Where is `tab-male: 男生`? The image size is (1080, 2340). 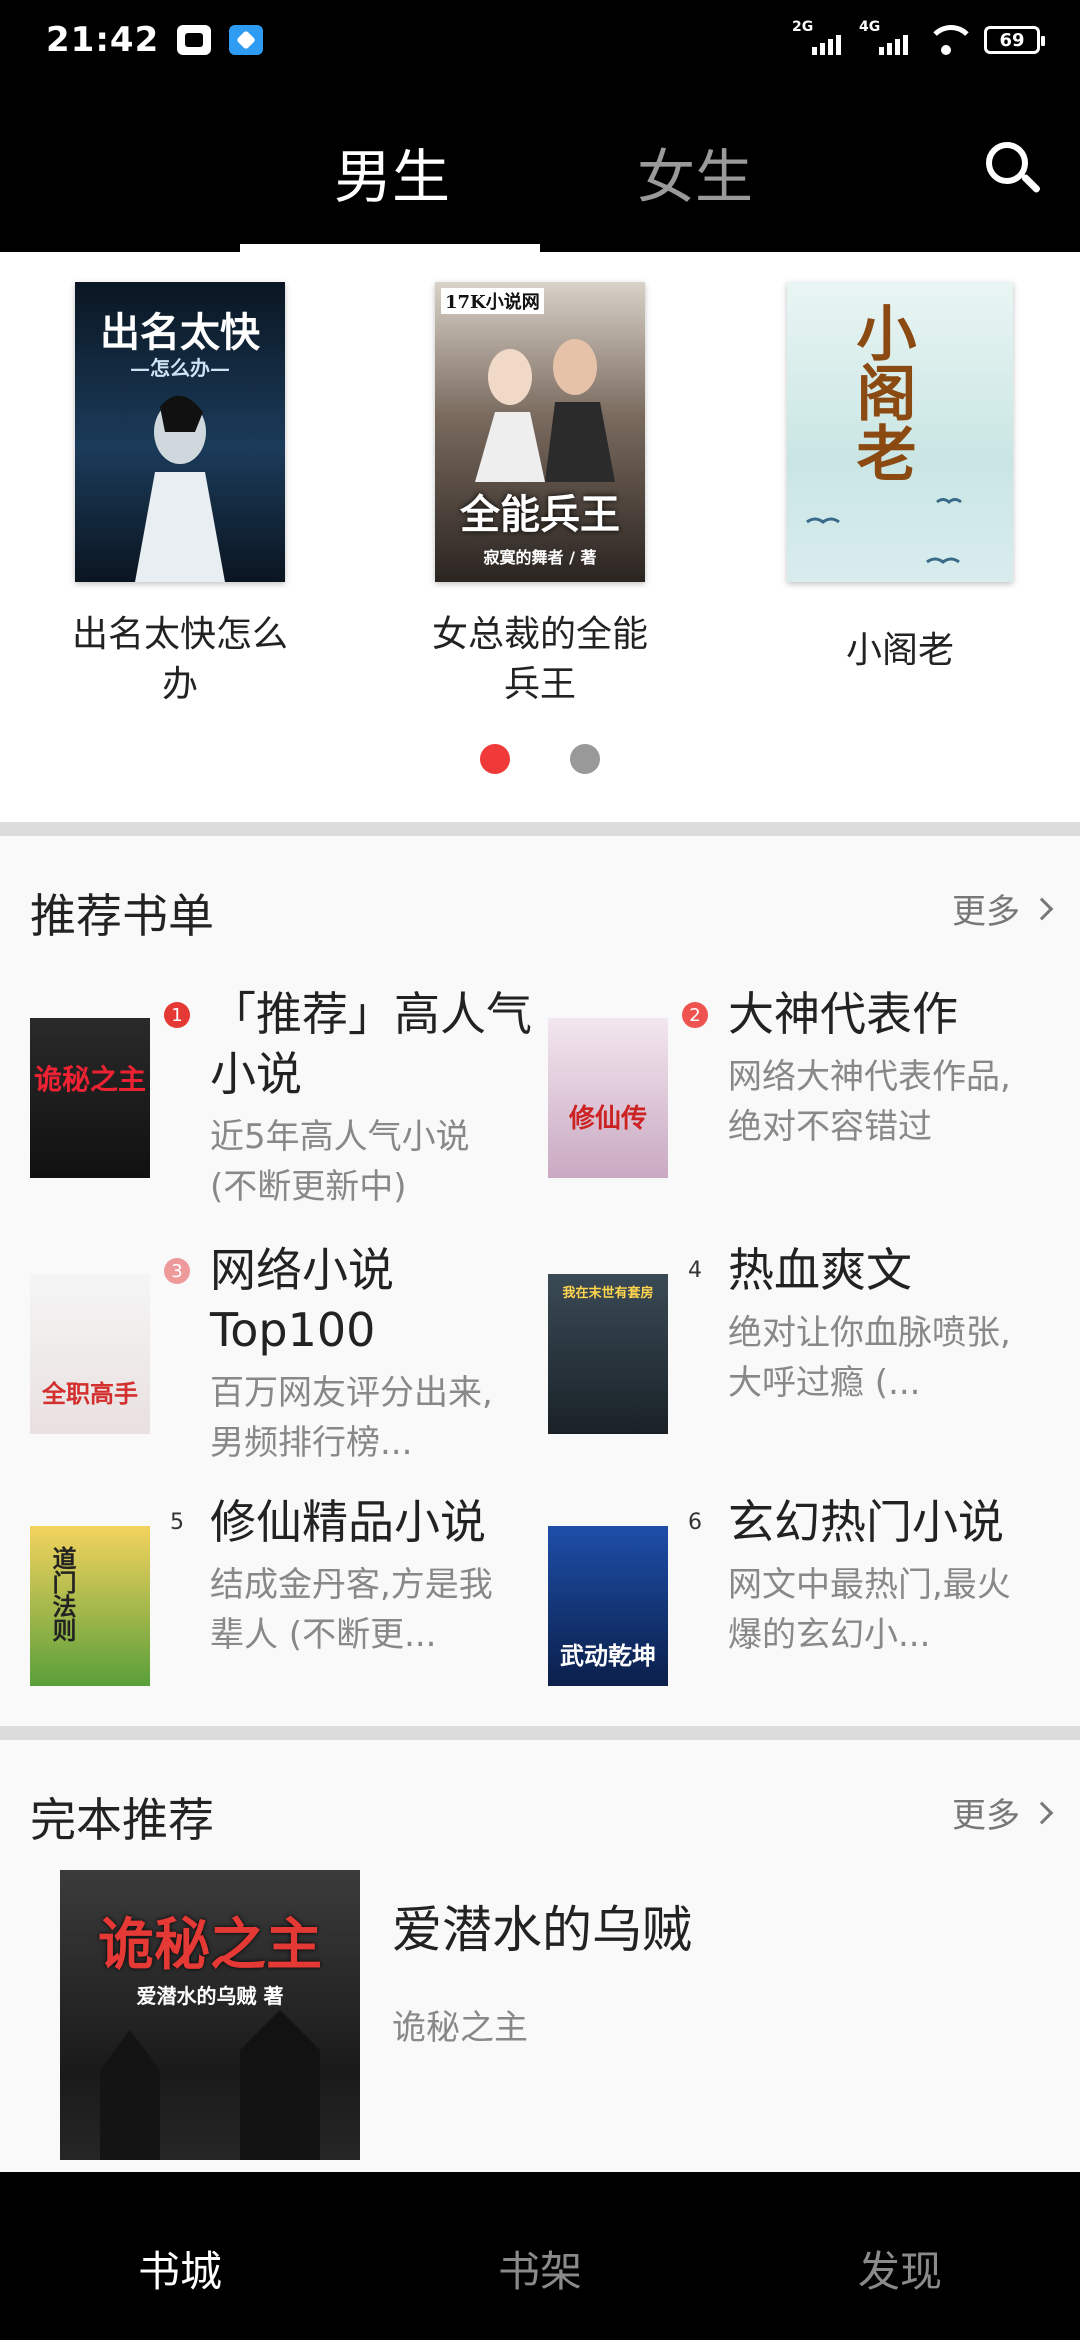
tab-male: 男生 is located at coordinates (392, 172).